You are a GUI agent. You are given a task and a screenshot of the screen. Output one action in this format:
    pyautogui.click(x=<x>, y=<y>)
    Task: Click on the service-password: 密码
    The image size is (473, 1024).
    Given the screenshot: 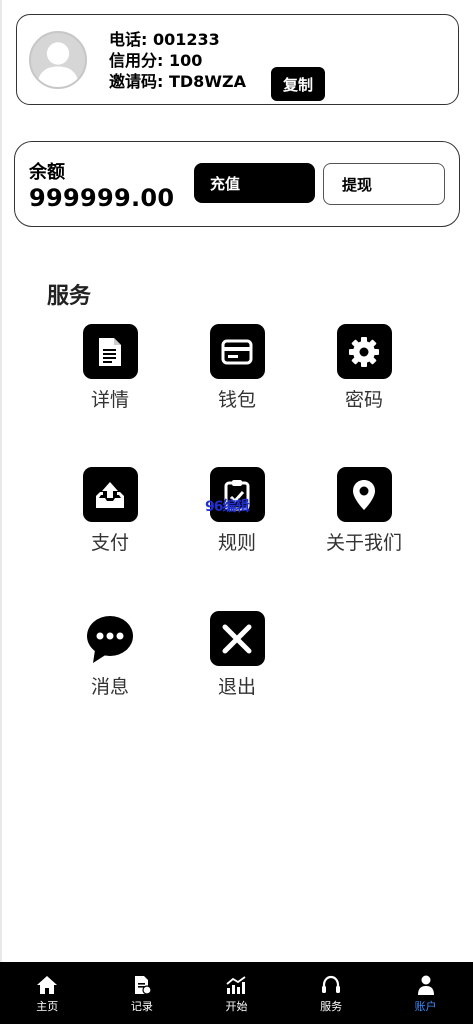 What is the action you would take?
    pyautogui.click(x=364, y=368)
    